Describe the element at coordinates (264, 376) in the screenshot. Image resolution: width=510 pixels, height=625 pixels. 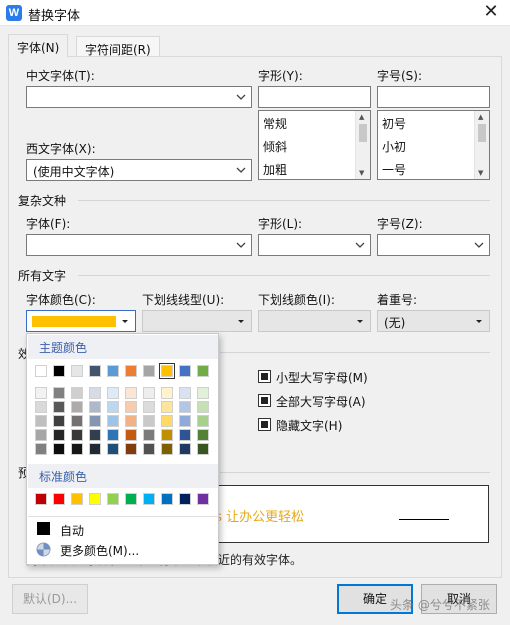
I see `small-caps-checkbox` at that location.